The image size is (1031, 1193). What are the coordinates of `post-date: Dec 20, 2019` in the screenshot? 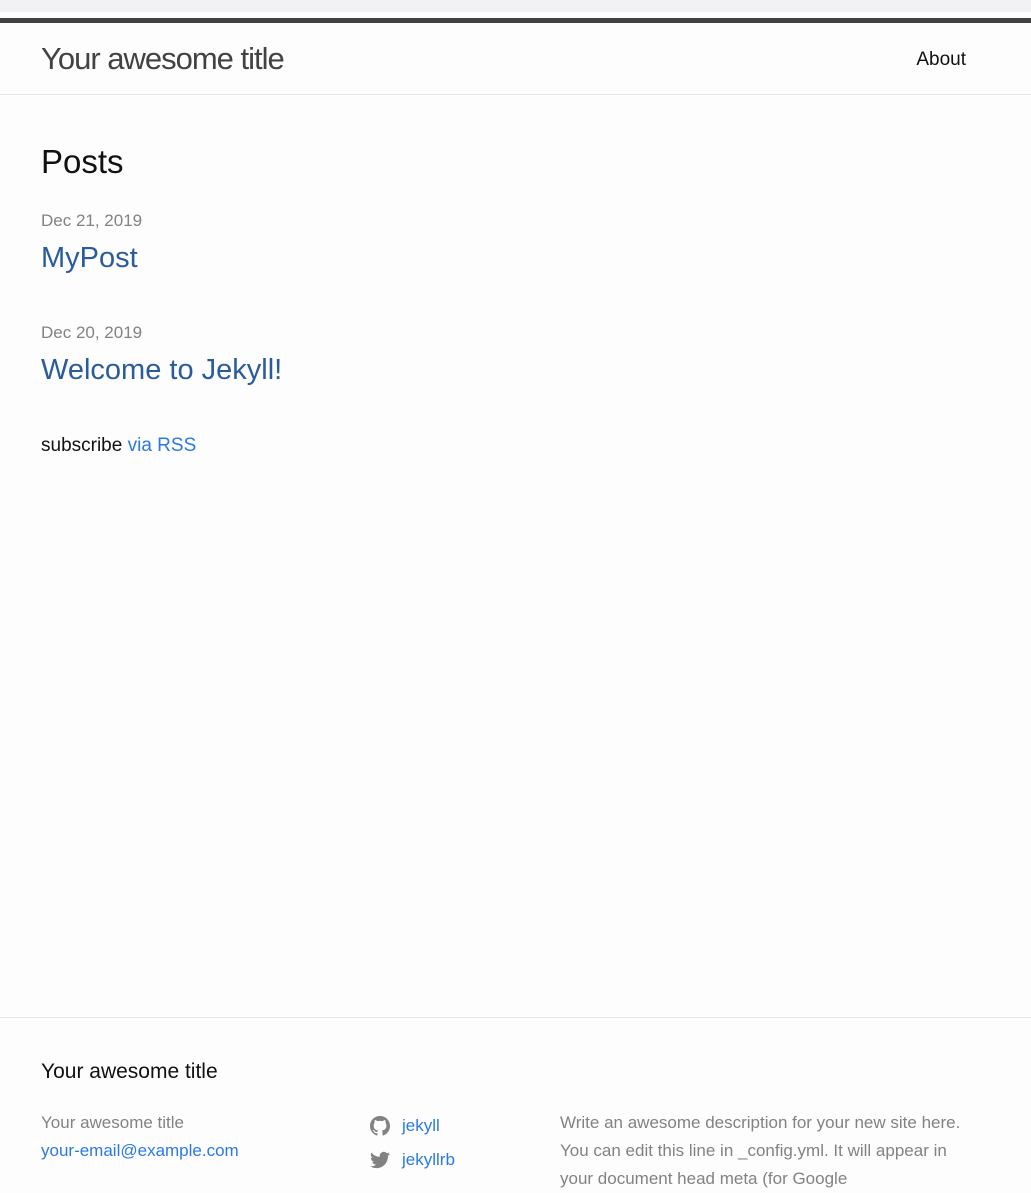 It's located at (92, 332).